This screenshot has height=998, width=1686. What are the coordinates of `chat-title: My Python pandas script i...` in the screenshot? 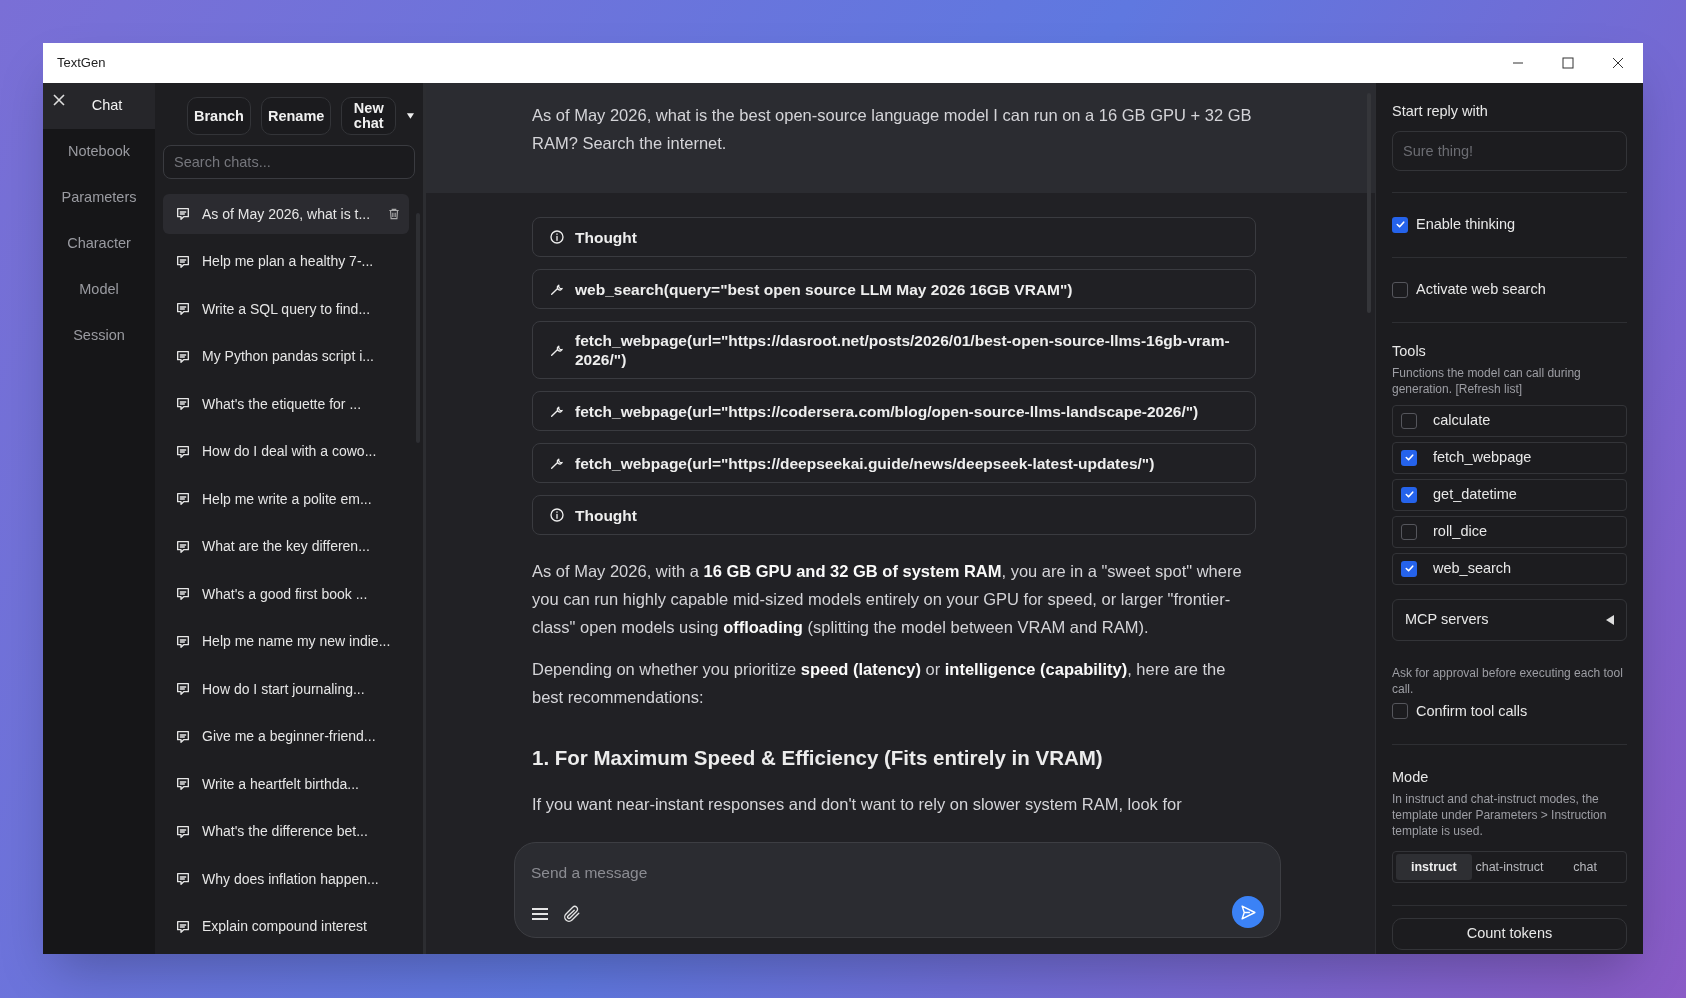 It's located at (288, 356).